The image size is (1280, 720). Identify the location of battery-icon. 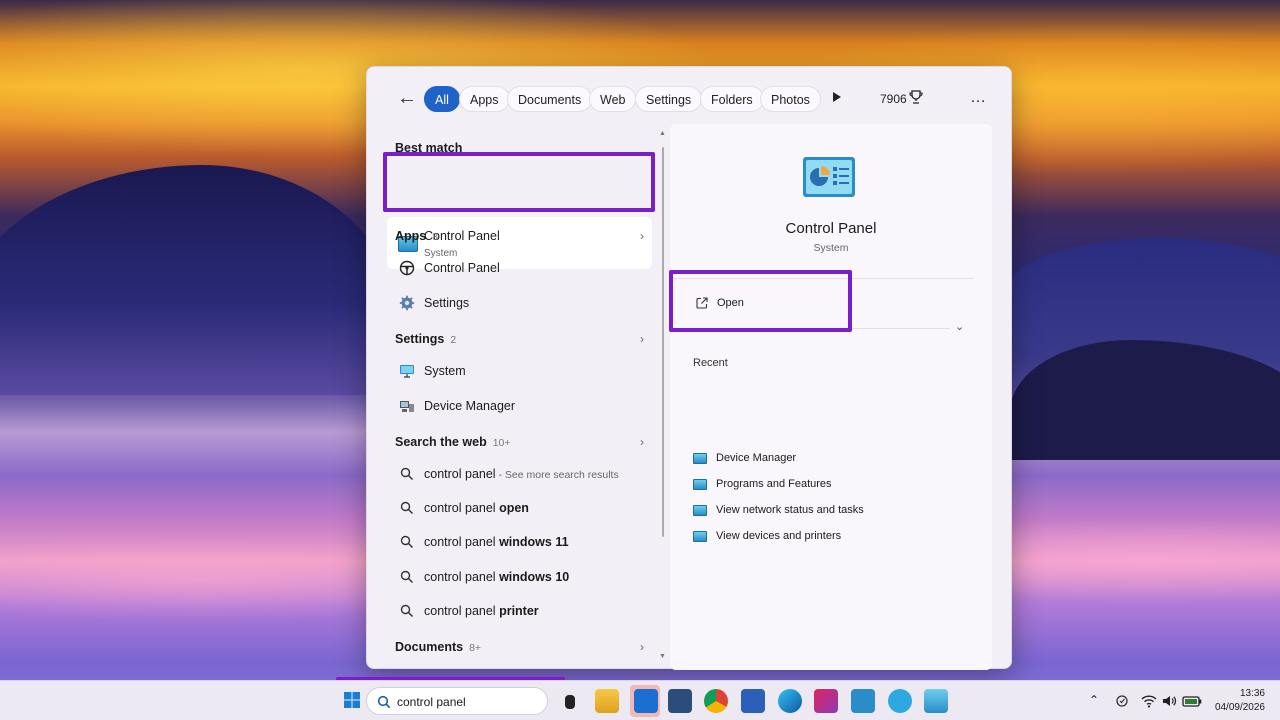
(1192, 701).